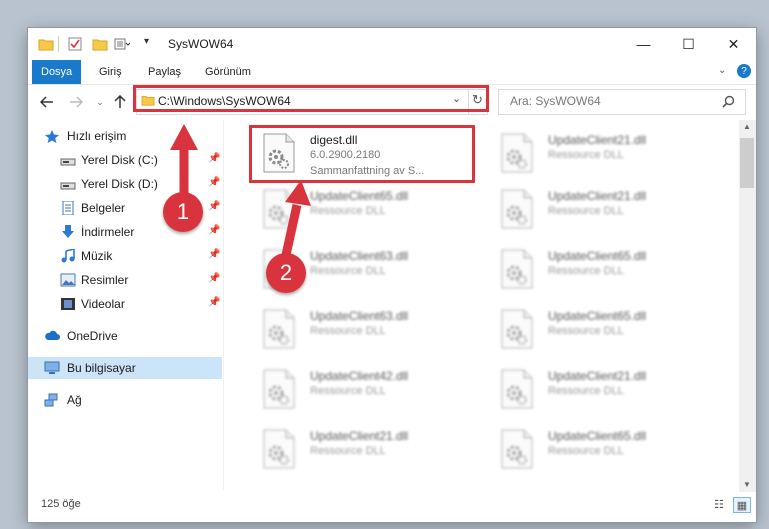 This screenshot has width=769, height=529. I want to click on music-icon, so click(68, 256).